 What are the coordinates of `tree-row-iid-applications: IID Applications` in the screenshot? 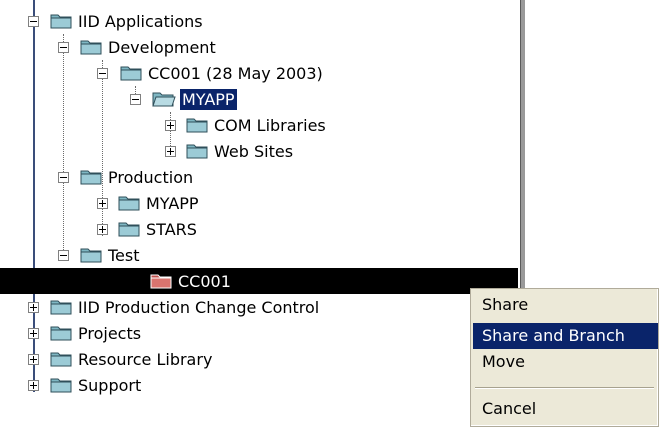 It's located at (329, 21).